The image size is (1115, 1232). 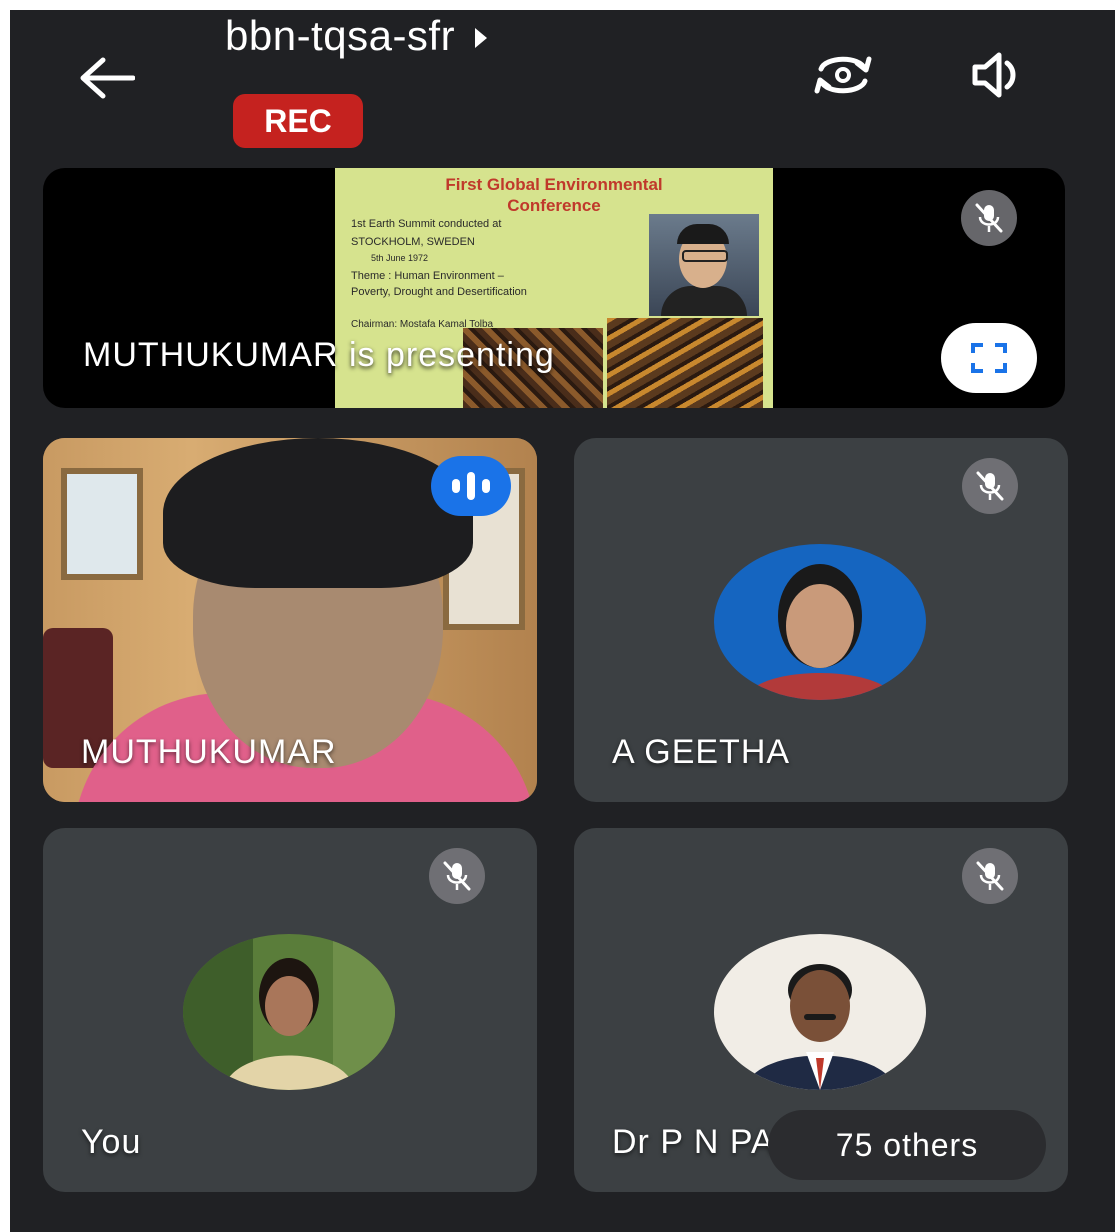 I want to click on presenter-mic-status, so click(x=989, y=218).